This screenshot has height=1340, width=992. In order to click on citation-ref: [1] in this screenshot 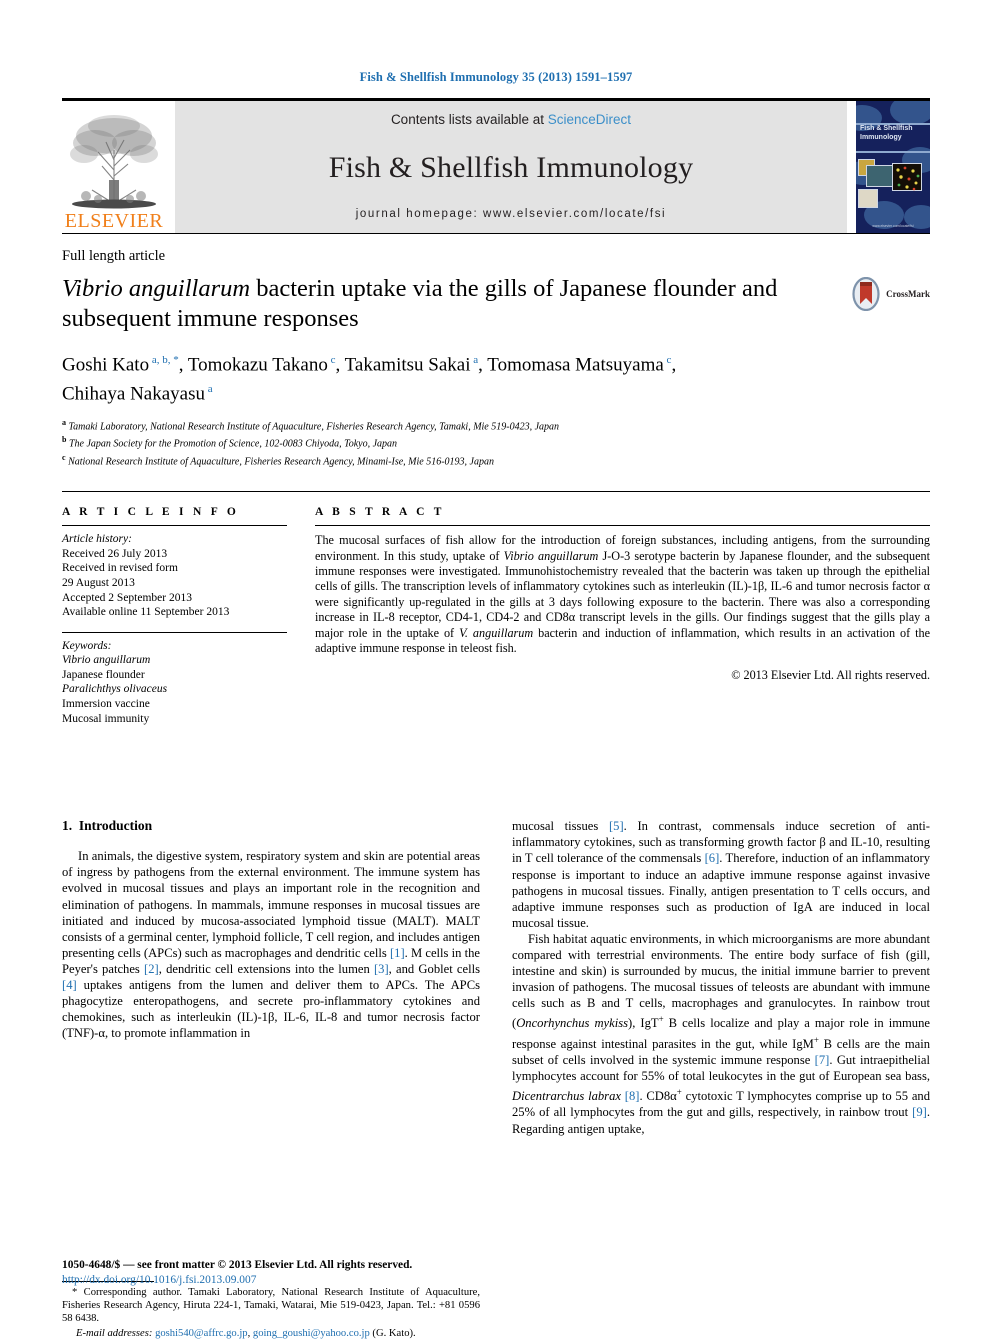, I will do `click(397, 953)`.